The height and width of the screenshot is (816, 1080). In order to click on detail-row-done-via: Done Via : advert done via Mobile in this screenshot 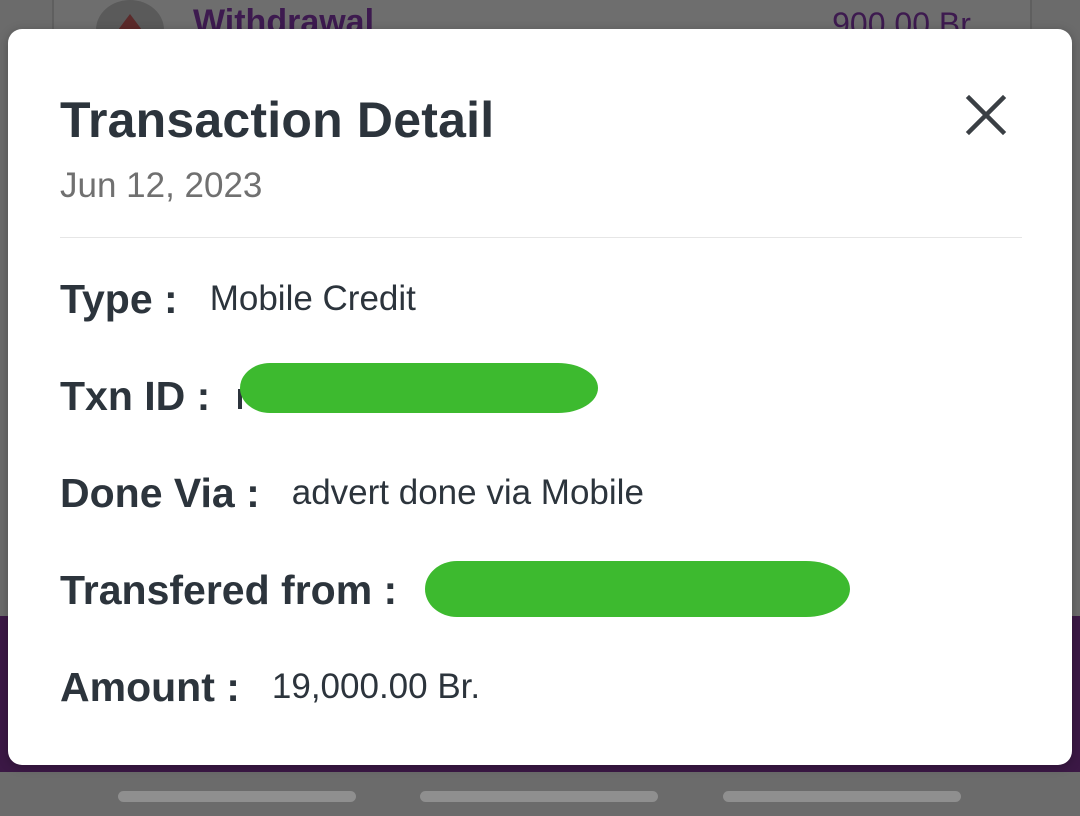, I will do `click(352, 493)`.